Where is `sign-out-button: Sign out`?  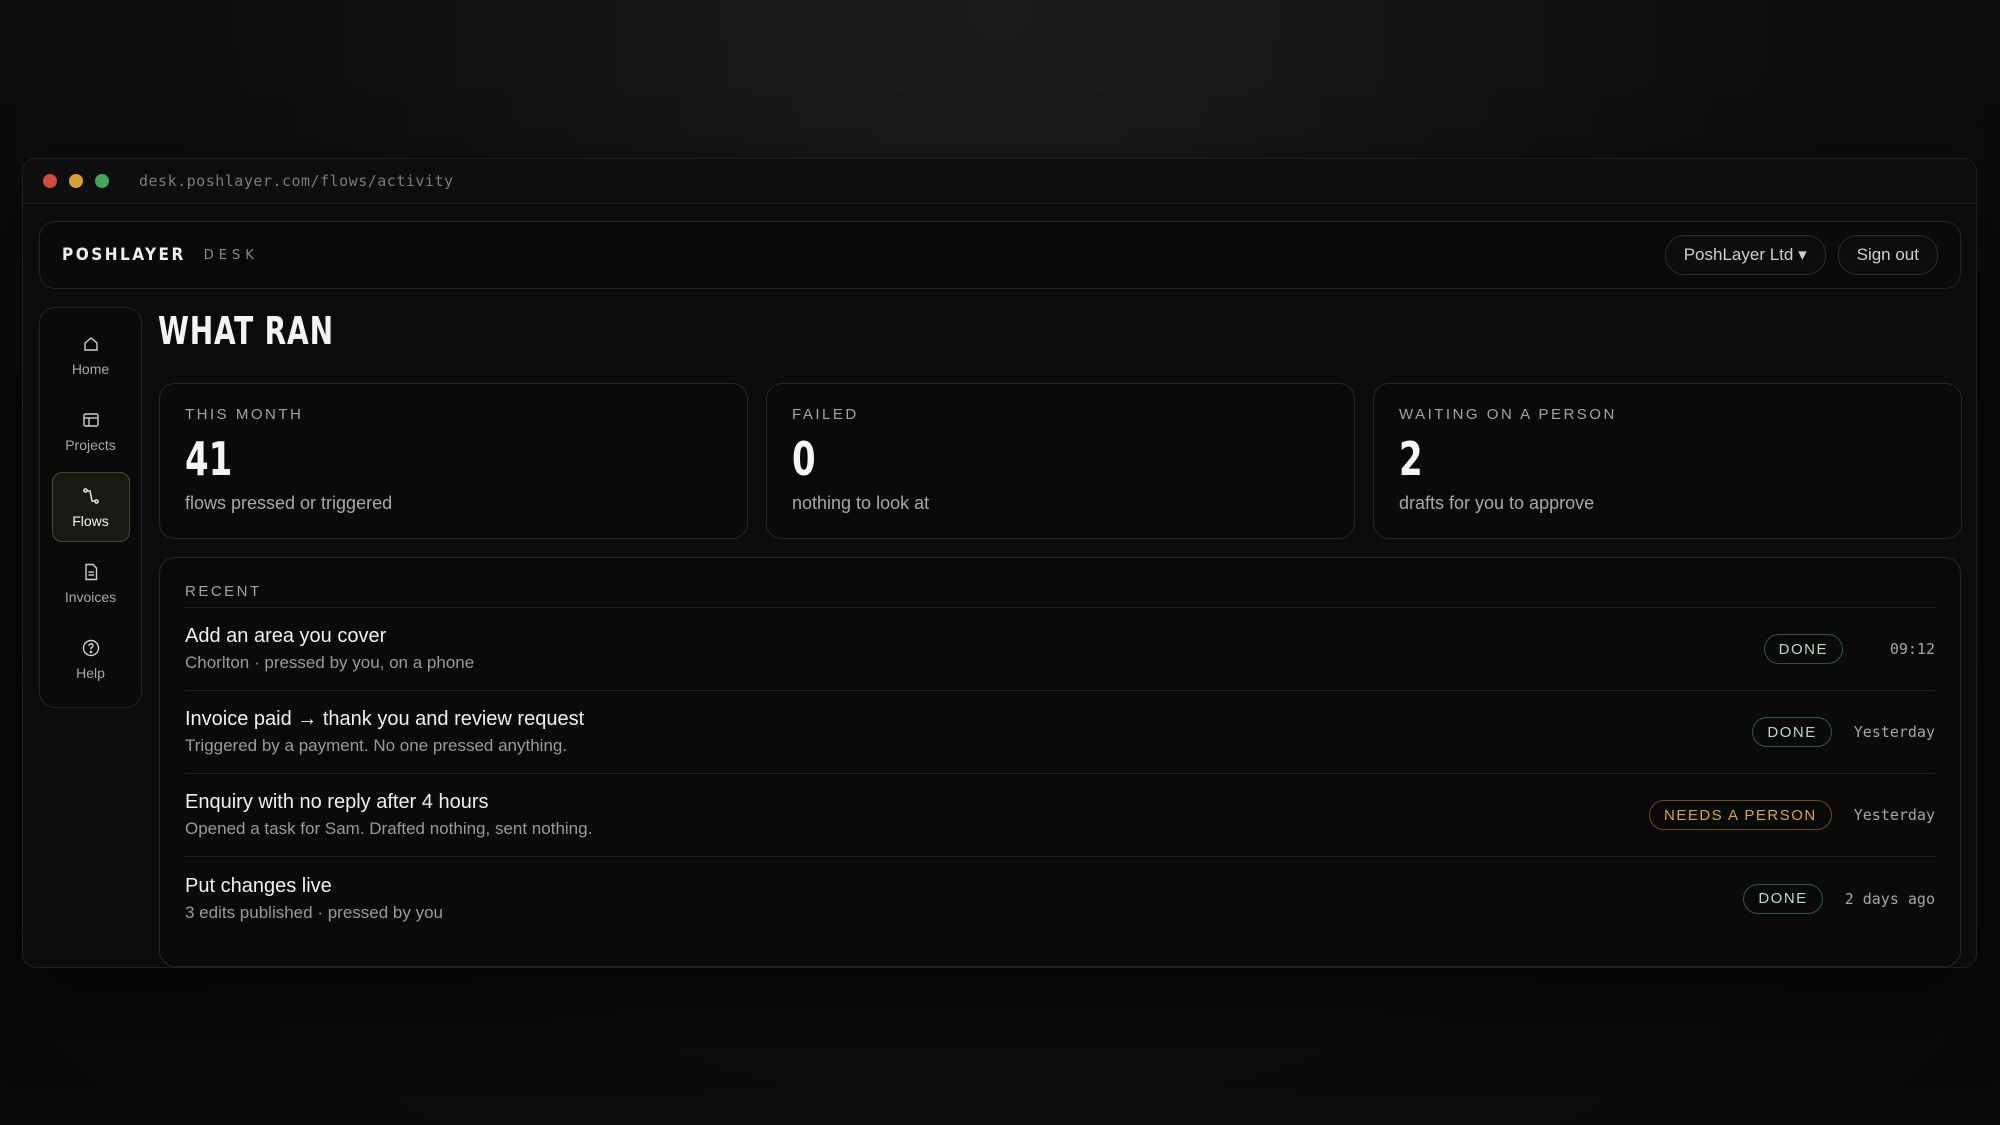
sign-out-button: Sign out is located at coordinates (1887, 255).